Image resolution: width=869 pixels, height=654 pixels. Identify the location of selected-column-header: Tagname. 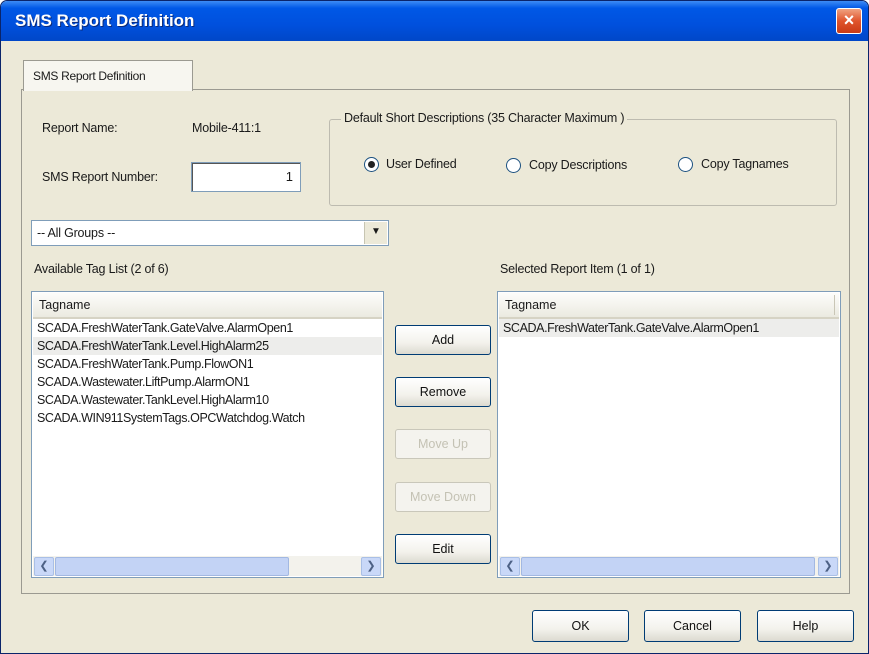
(669, 306).